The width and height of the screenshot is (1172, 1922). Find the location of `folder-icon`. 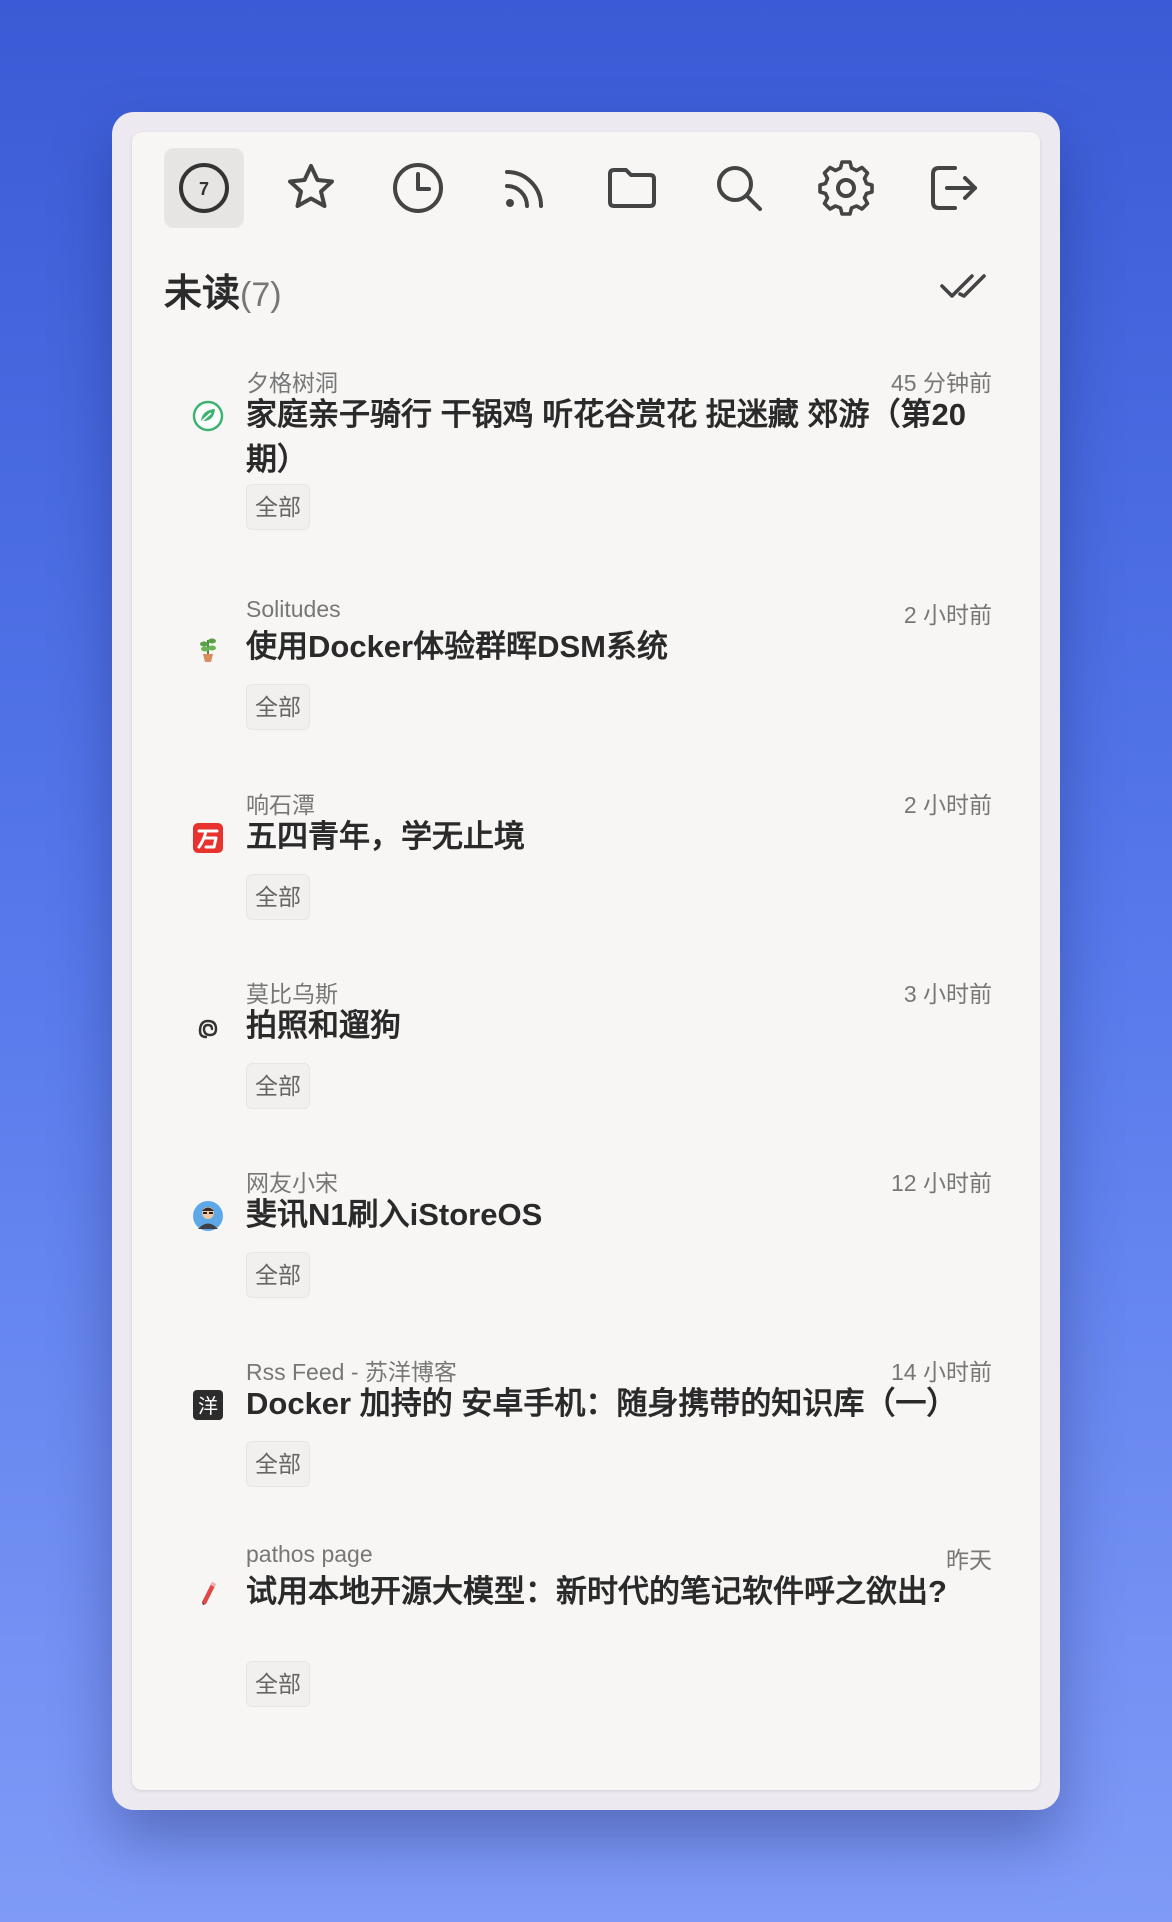

folder-icon is located at coordinates (632, 188).